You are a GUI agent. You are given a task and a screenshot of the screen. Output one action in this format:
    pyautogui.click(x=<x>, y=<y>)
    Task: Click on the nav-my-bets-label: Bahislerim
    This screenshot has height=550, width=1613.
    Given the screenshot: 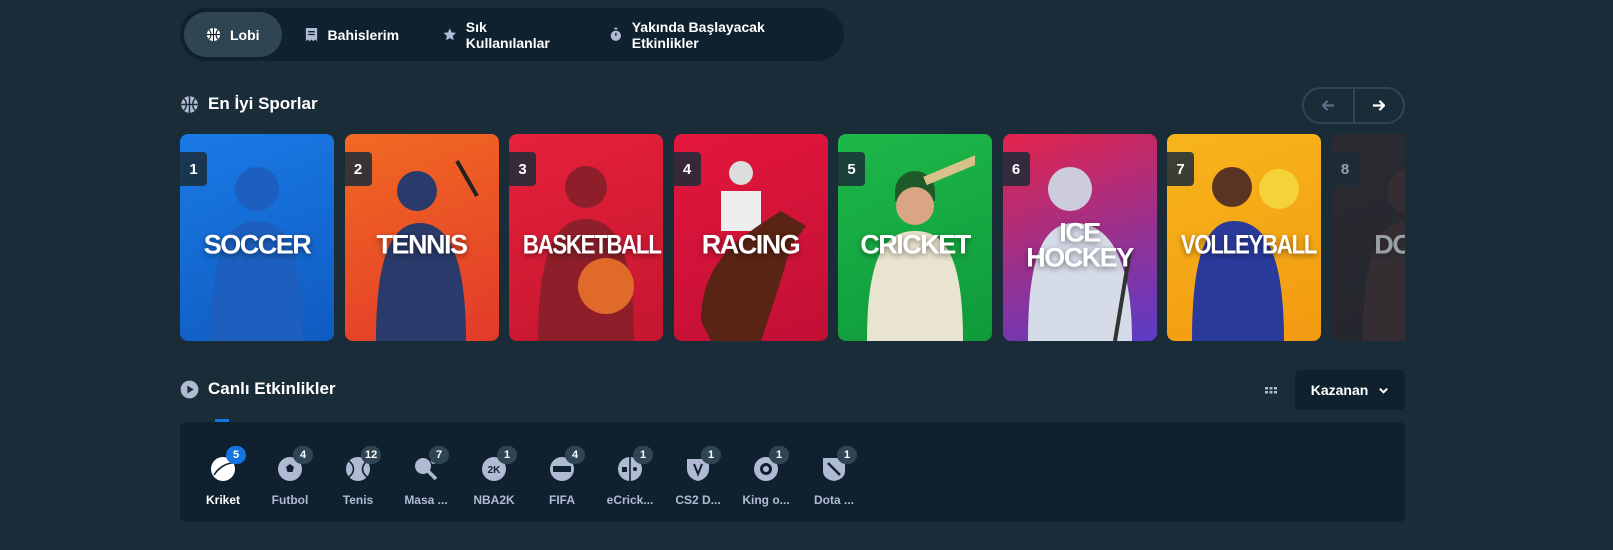 What is the action you would take?
    pyautogui.click(x=363, y=34)
    